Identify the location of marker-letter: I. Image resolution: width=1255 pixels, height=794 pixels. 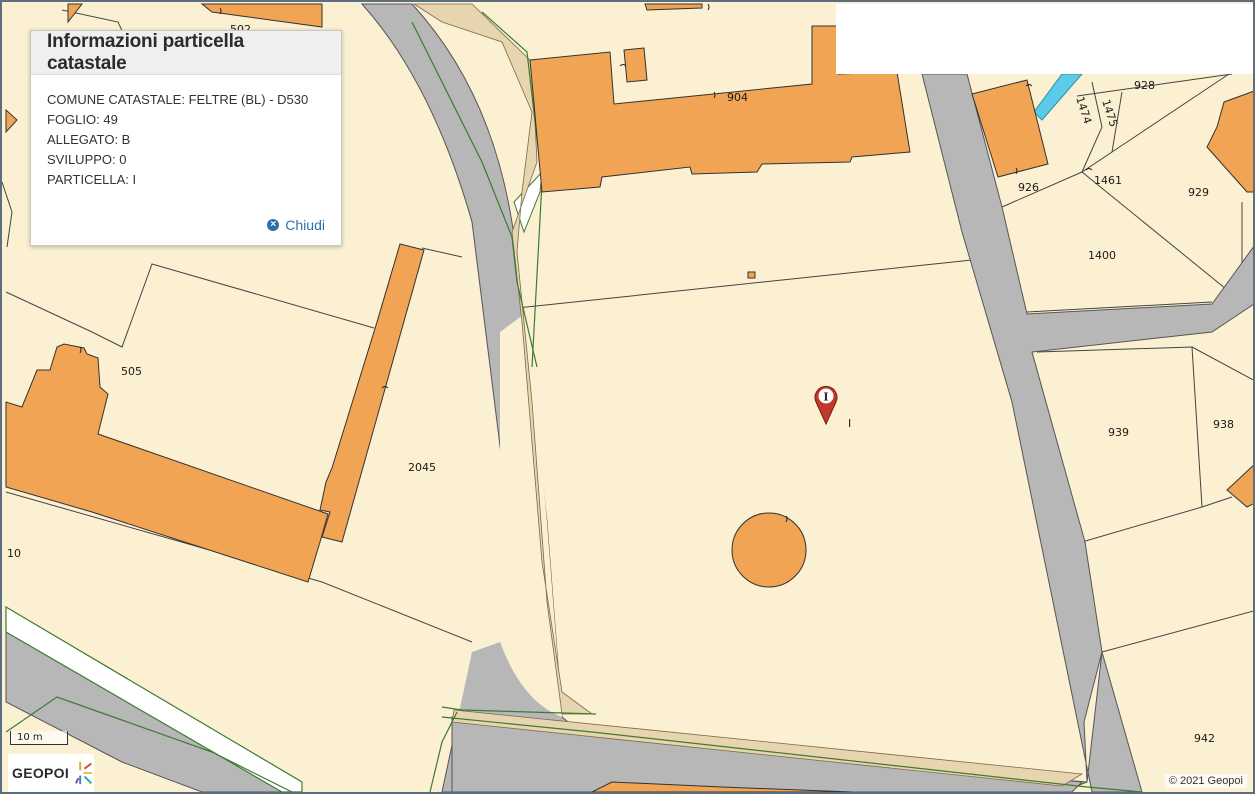
(825, 397).